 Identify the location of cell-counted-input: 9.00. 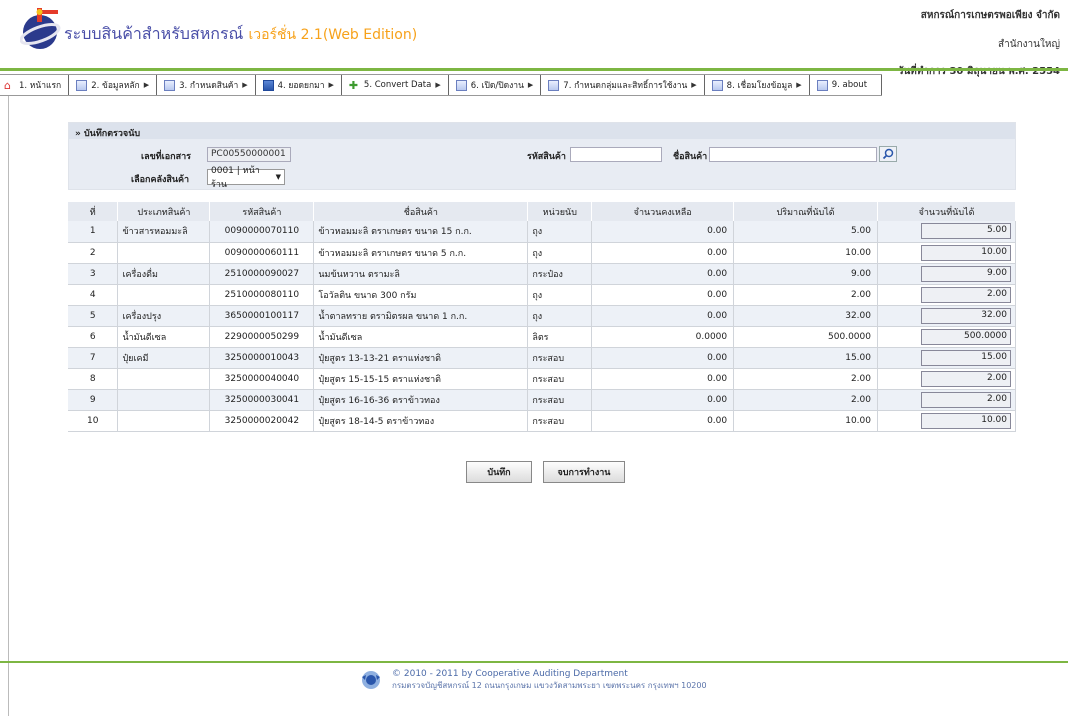
(946, 274).